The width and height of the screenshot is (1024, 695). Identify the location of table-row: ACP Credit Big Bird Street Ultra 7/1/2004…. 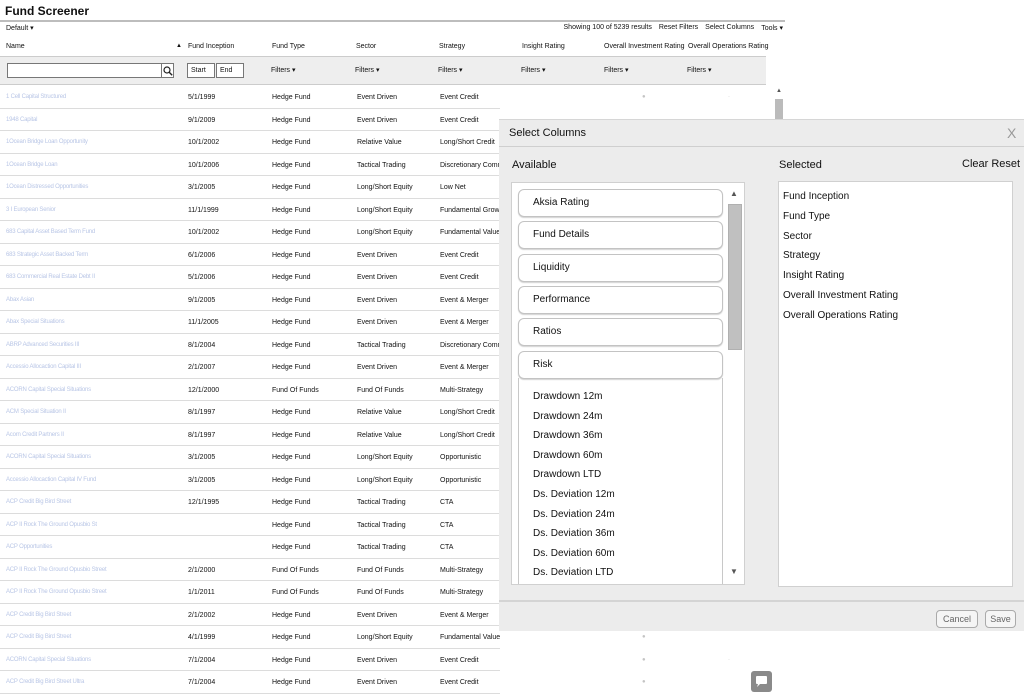
(250, 682).